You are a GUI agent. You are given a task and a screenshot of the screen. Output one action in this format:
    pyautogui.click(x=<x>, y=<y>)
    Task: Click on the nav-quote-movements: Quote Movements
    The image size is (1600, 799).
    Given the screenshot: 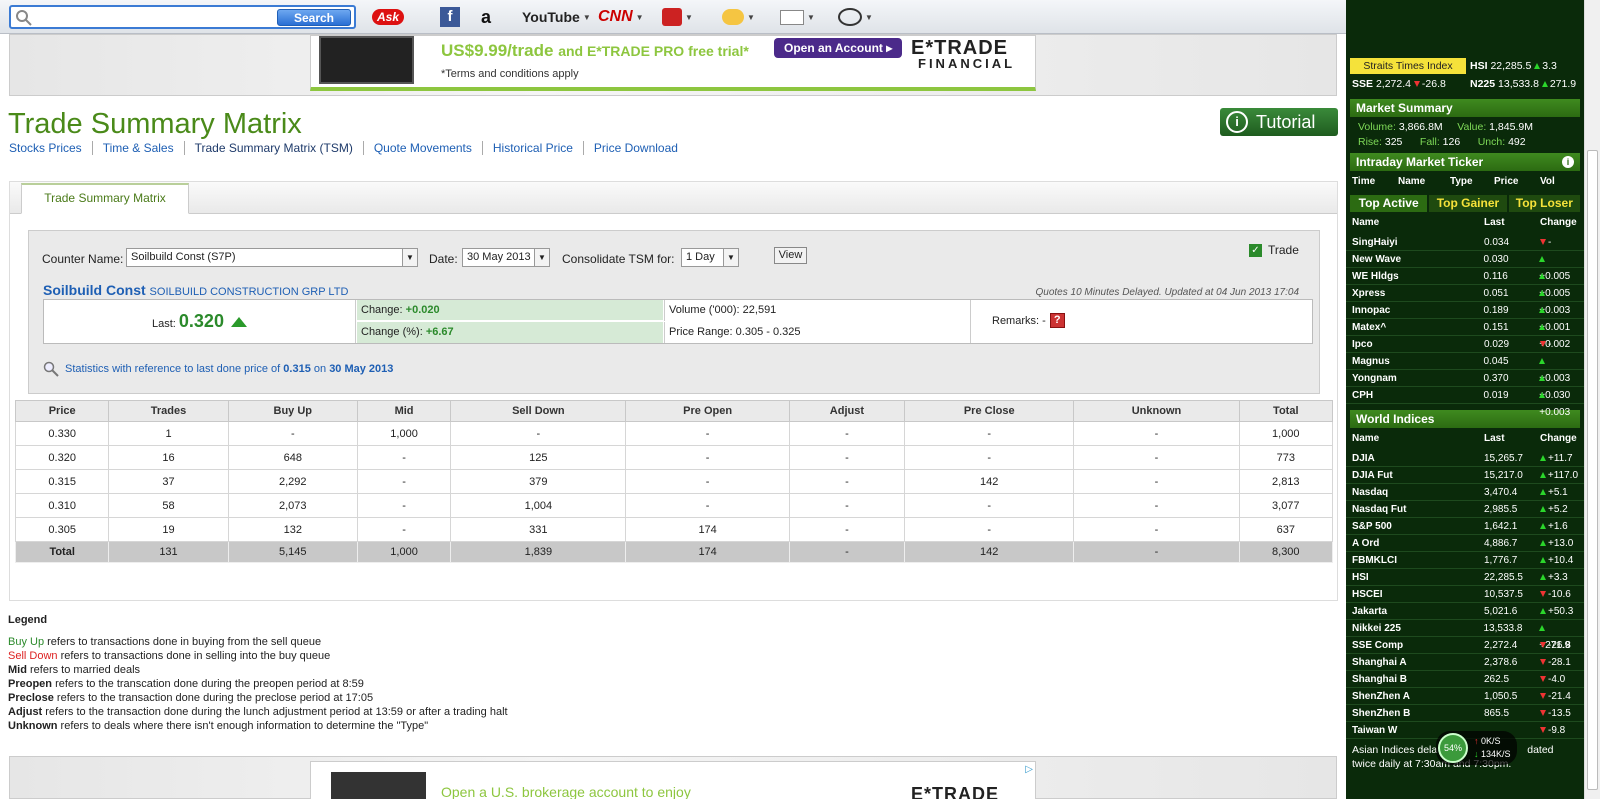 What is the action you would take?
    pyautogui.click(x=423, y=148)
    